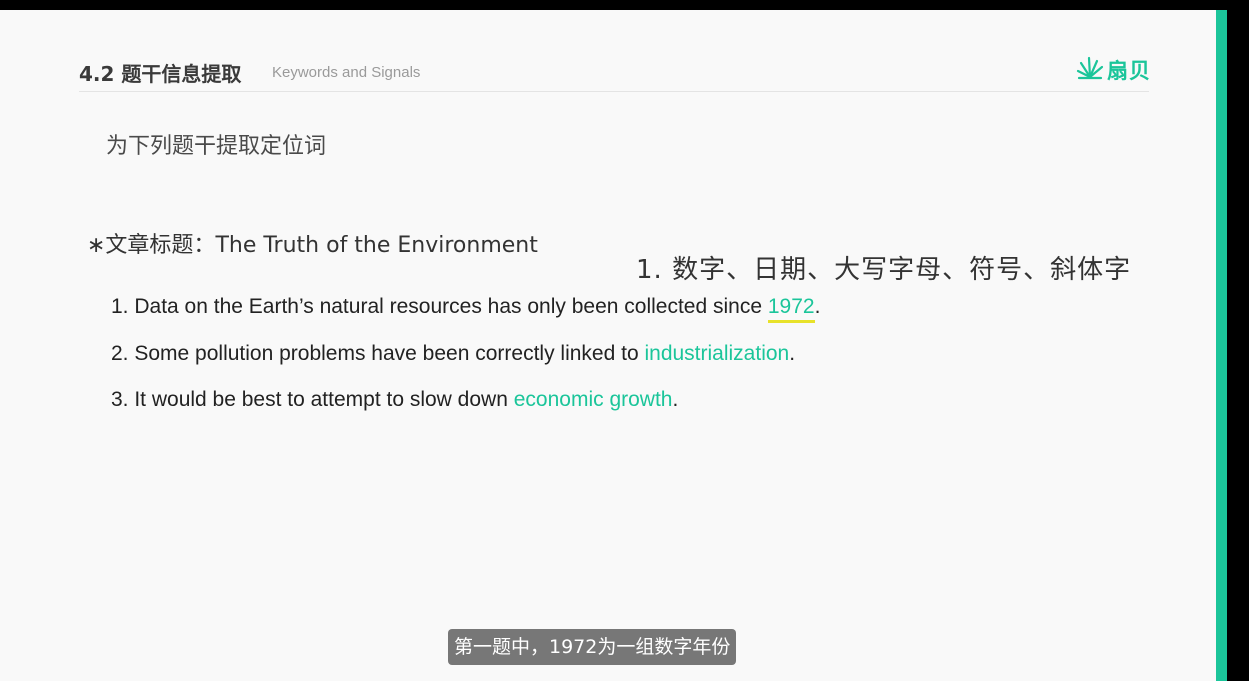 The image size is (1249, 681). I want to click on logo-text: 扇贝, so click(1129, 71).